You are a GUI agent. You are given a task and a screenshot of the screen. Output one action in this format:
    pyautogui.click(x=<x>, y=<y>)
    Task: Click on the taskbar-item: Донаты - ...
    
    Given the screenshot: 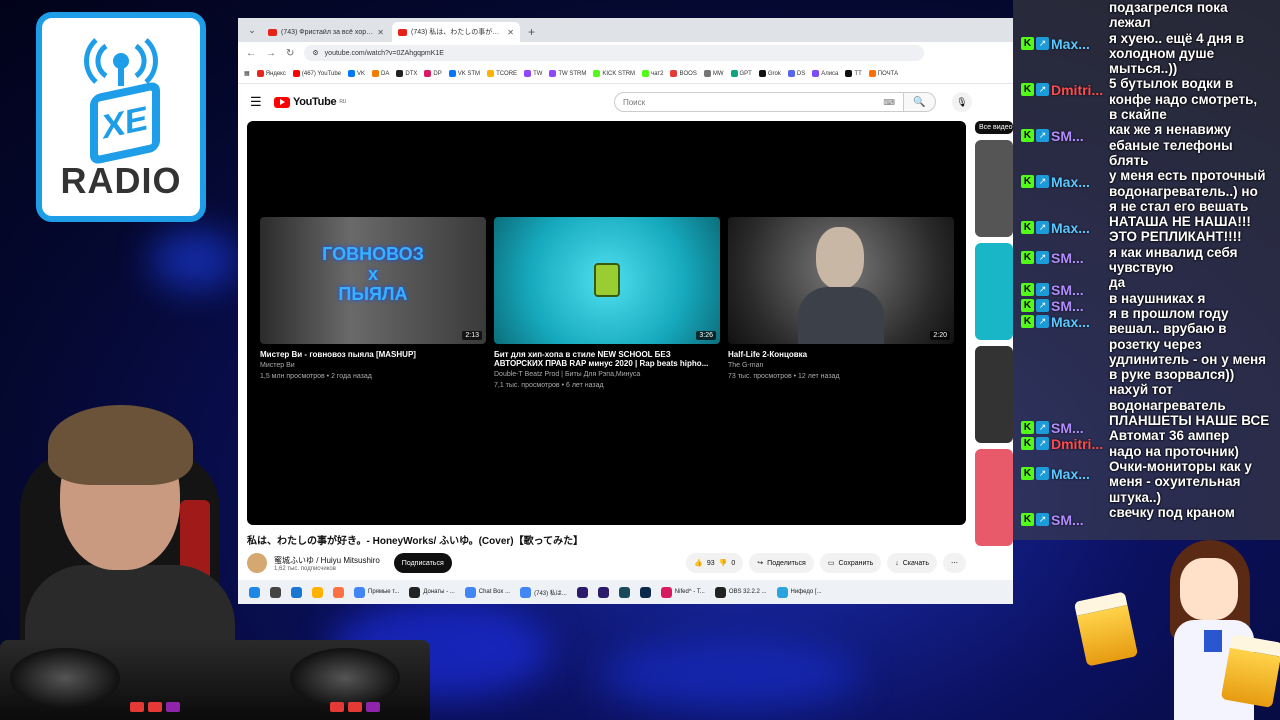 What is the action you would take?
    pyautogui.click(x=431, y=592)
    